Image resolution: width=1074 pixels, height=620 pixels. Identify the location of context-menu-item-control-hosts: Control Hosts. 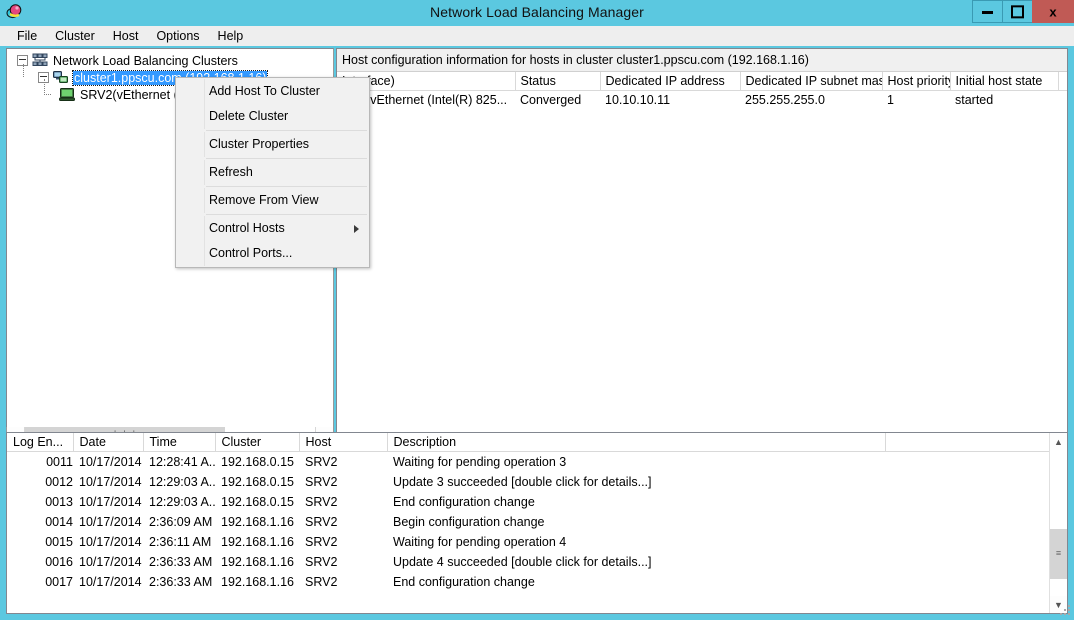
(272, 228).